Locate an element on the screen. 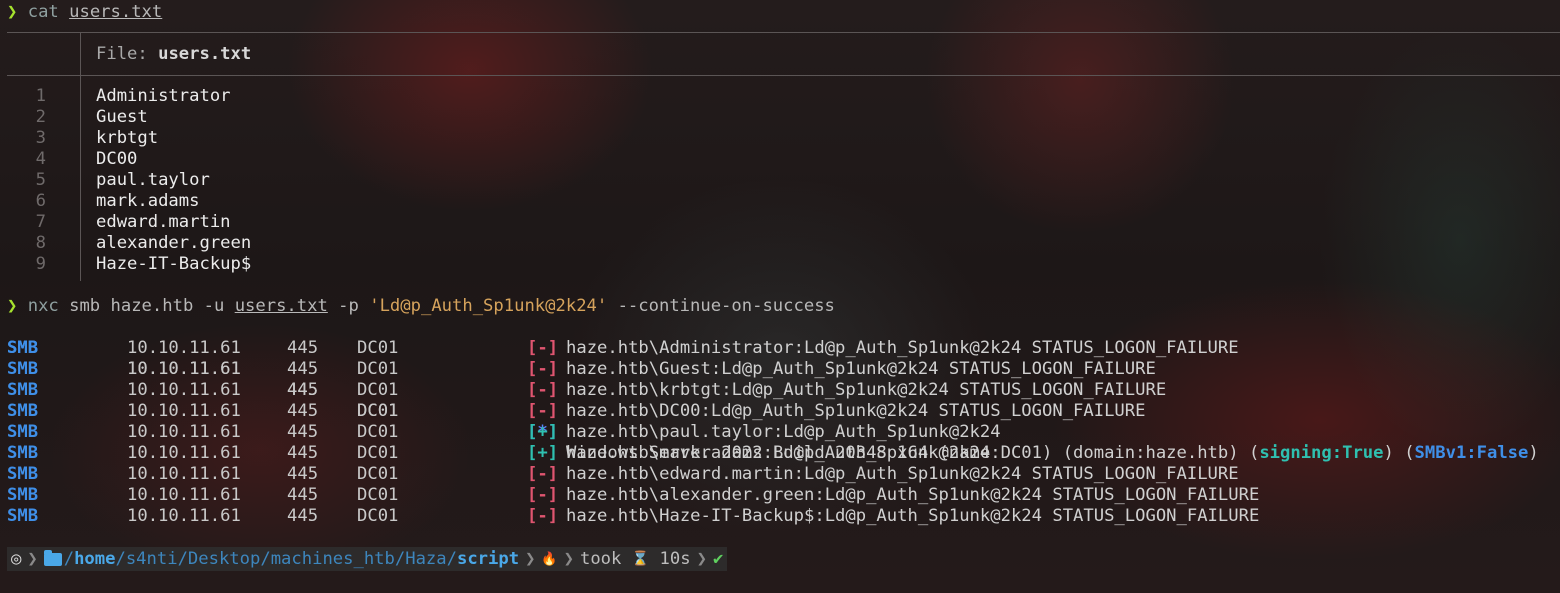  line-number: 4 is located at coordinates (40, 159).